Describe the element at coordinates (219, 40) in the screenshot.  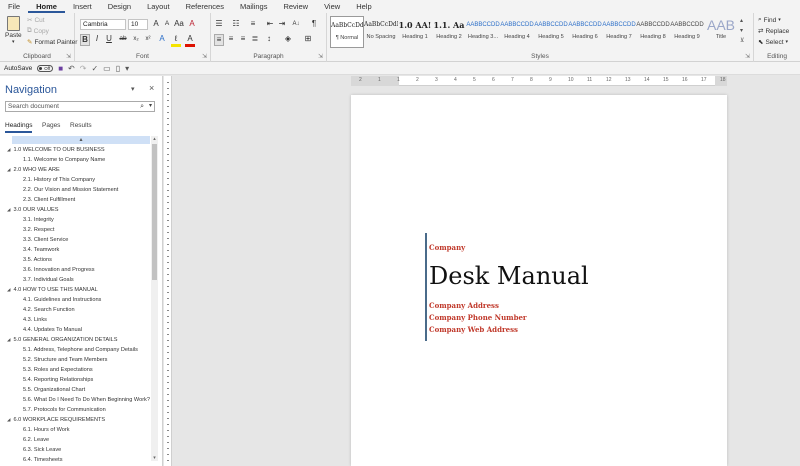
I see `align-left-icon: ≡` at that location.